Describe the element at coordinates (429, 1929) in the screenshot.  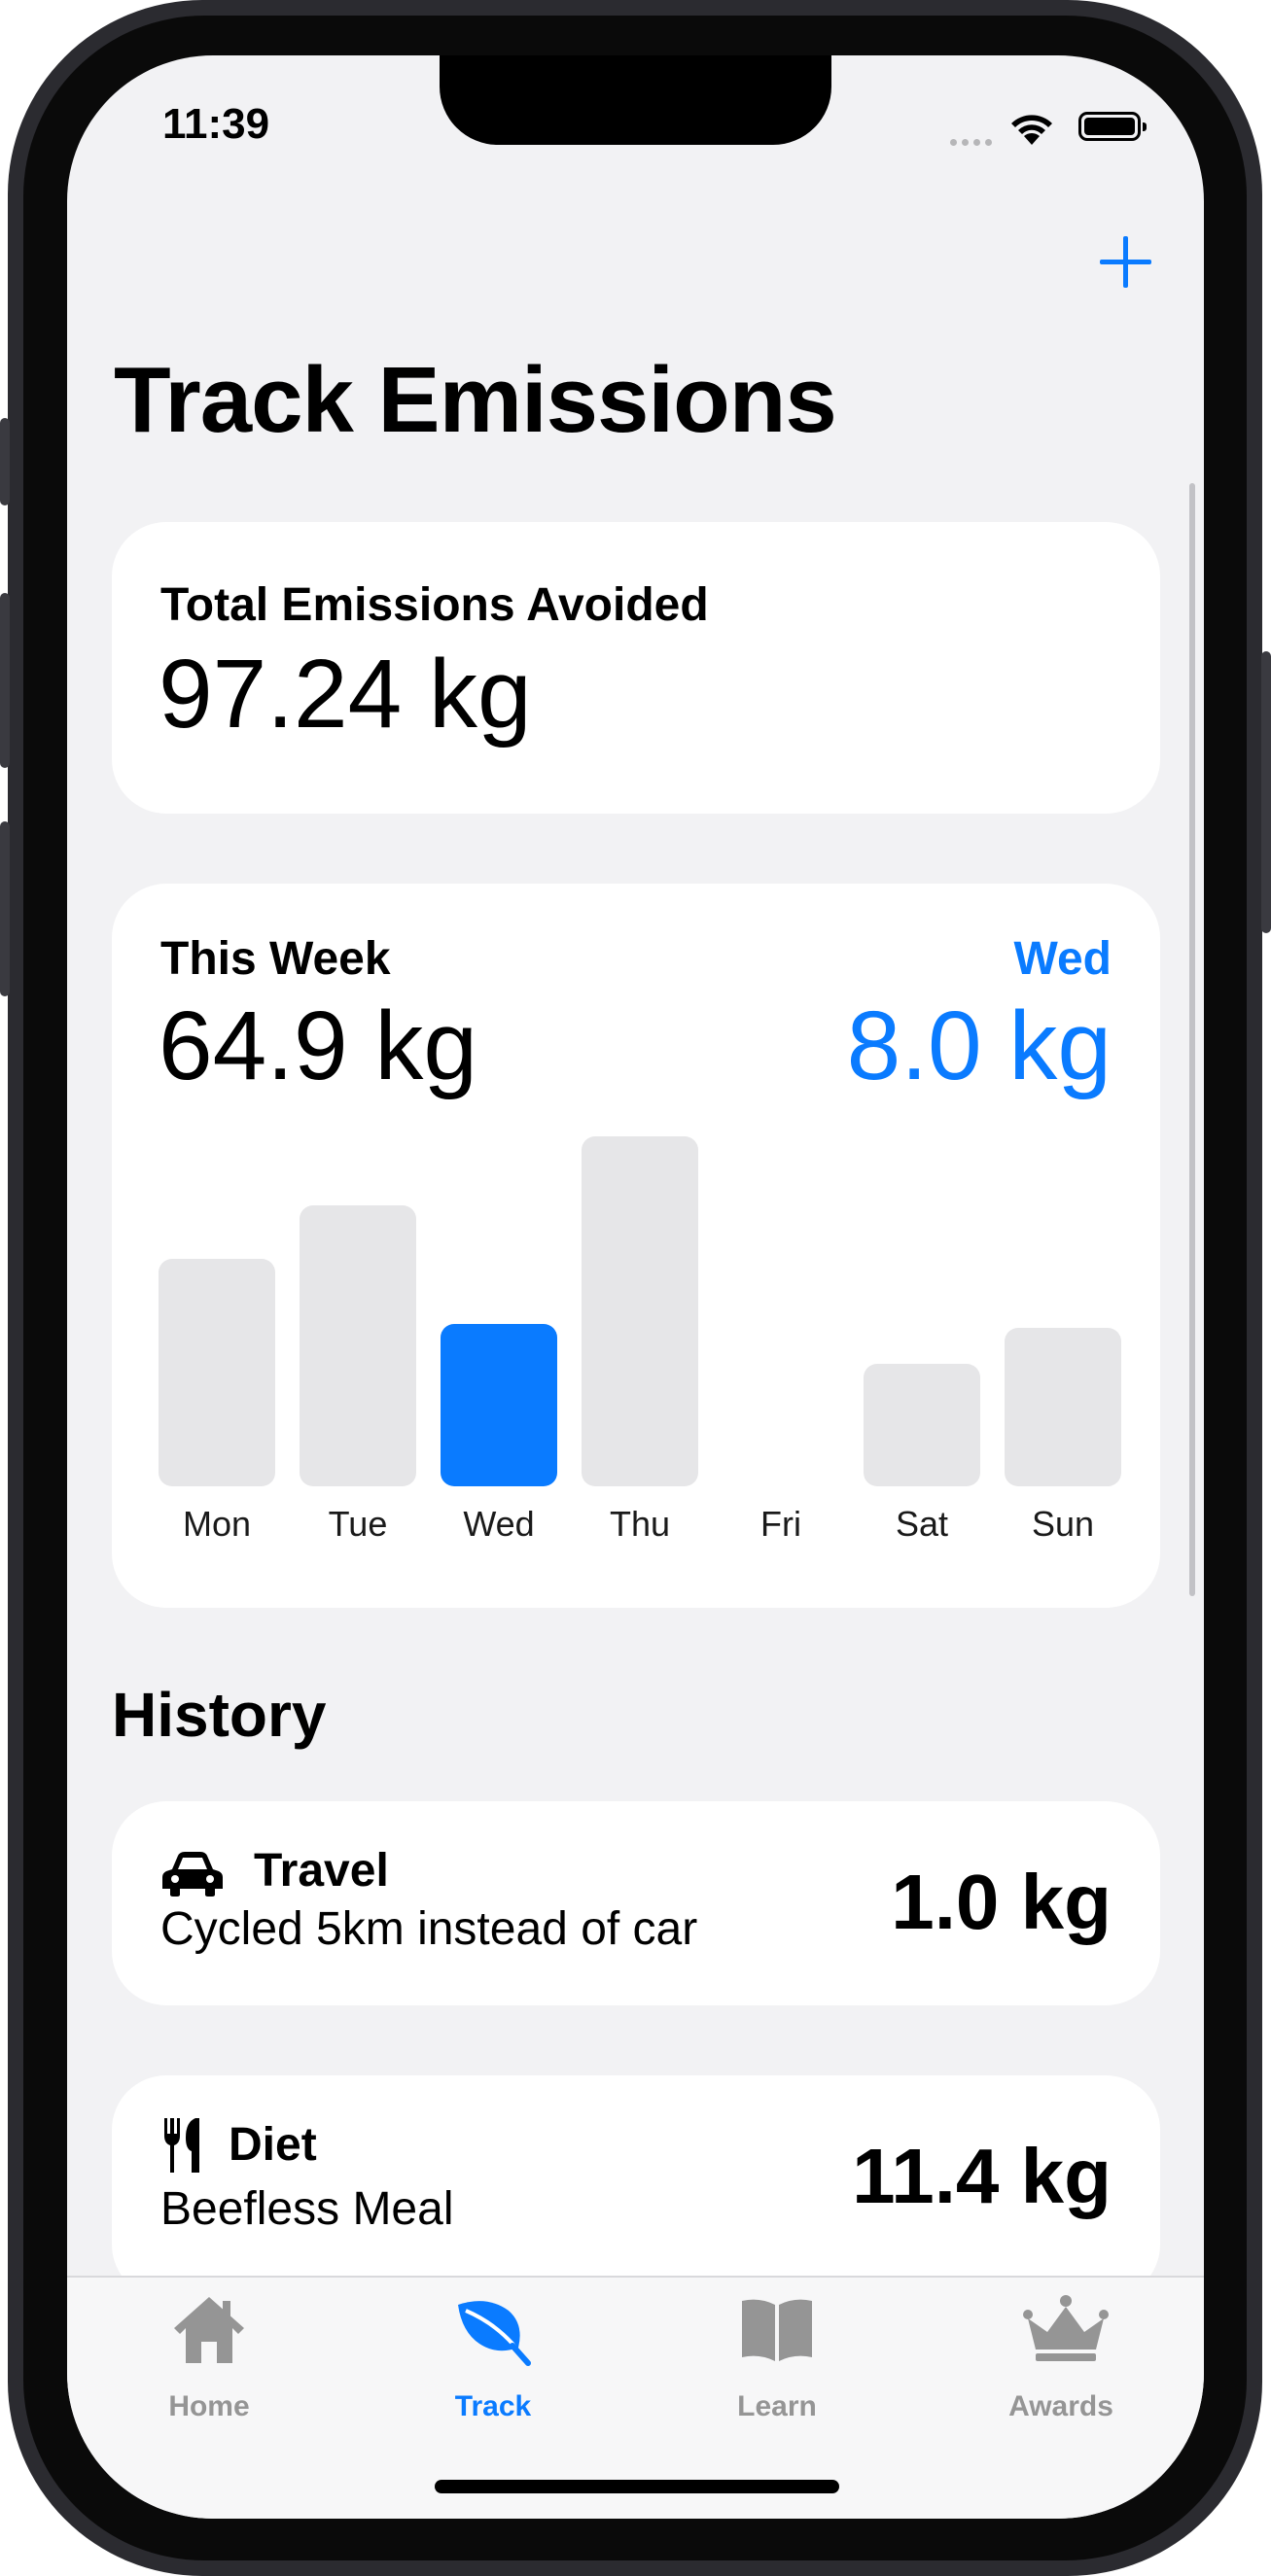
I see `history-description: Cycled 5km instead of car` at that location.